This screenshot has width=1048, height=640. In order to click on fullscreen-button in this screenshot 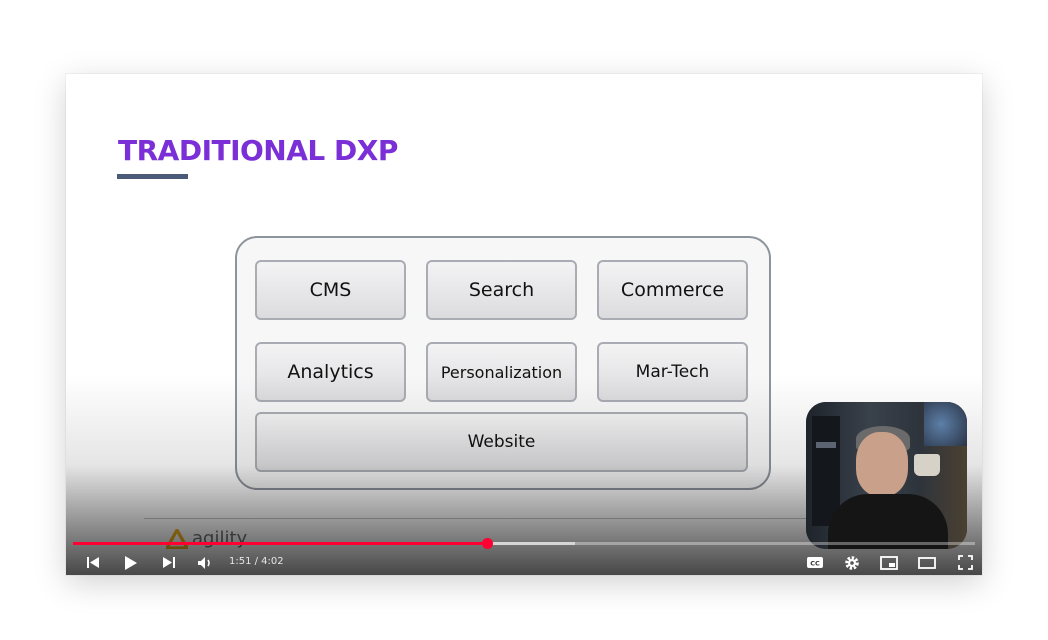, I will do `click(965, 562)`.